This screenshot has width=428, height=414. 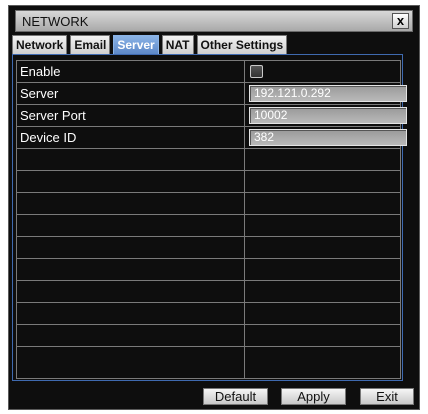 What do you see at coordinates (55, 21) in the screenshot?
I see `window-title: NETWORK` at bounding box center [55, 21].